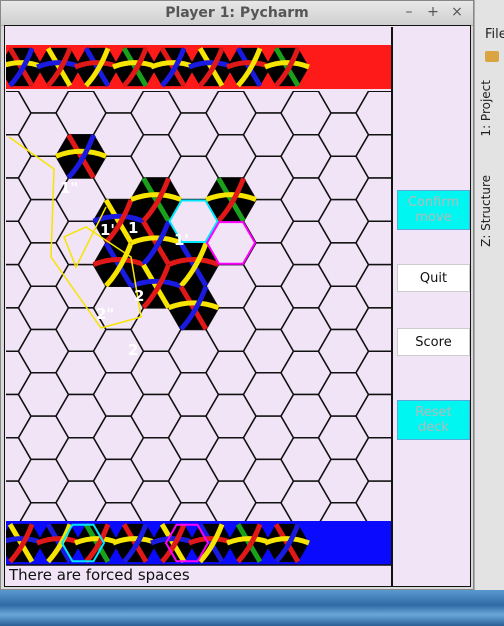  Describe the element at coordinates (433, 420) in the screenshot. I see `reset-deck-button: Reset deck` at that location.